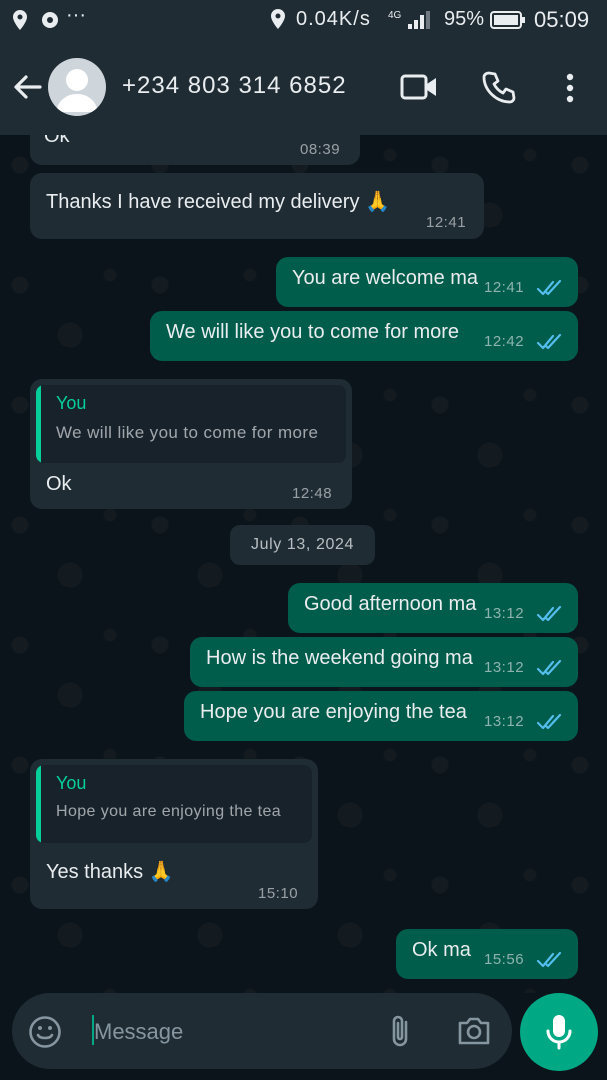  What do you see at coordinates (333, 712) in the screenshot?
I see `message-text: Hope you are enjoying the tea` at bounding box center [333, 712].